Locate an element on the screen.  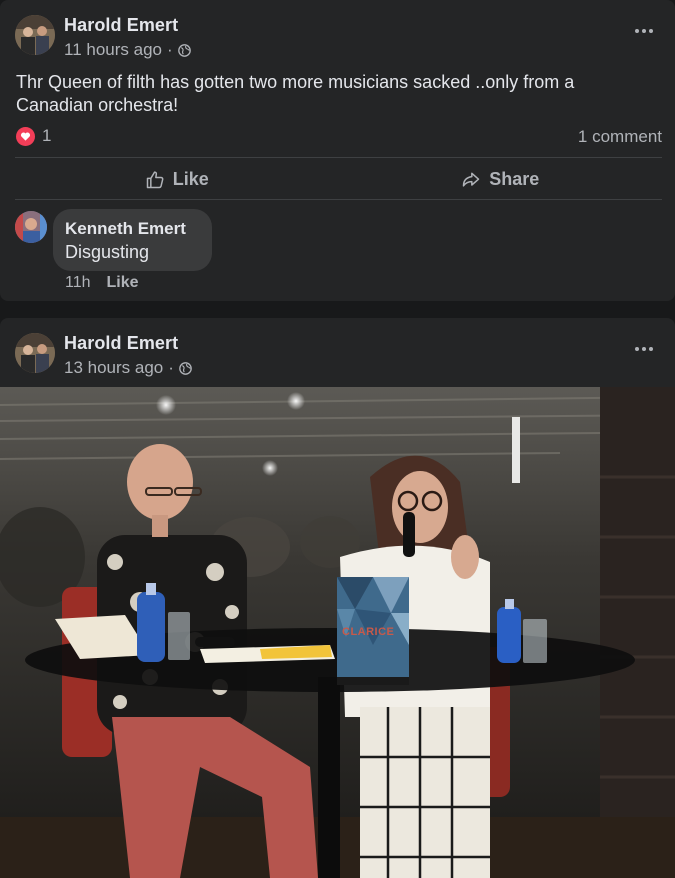
book-cover: CLARICE is located at coordinates (373, 631).